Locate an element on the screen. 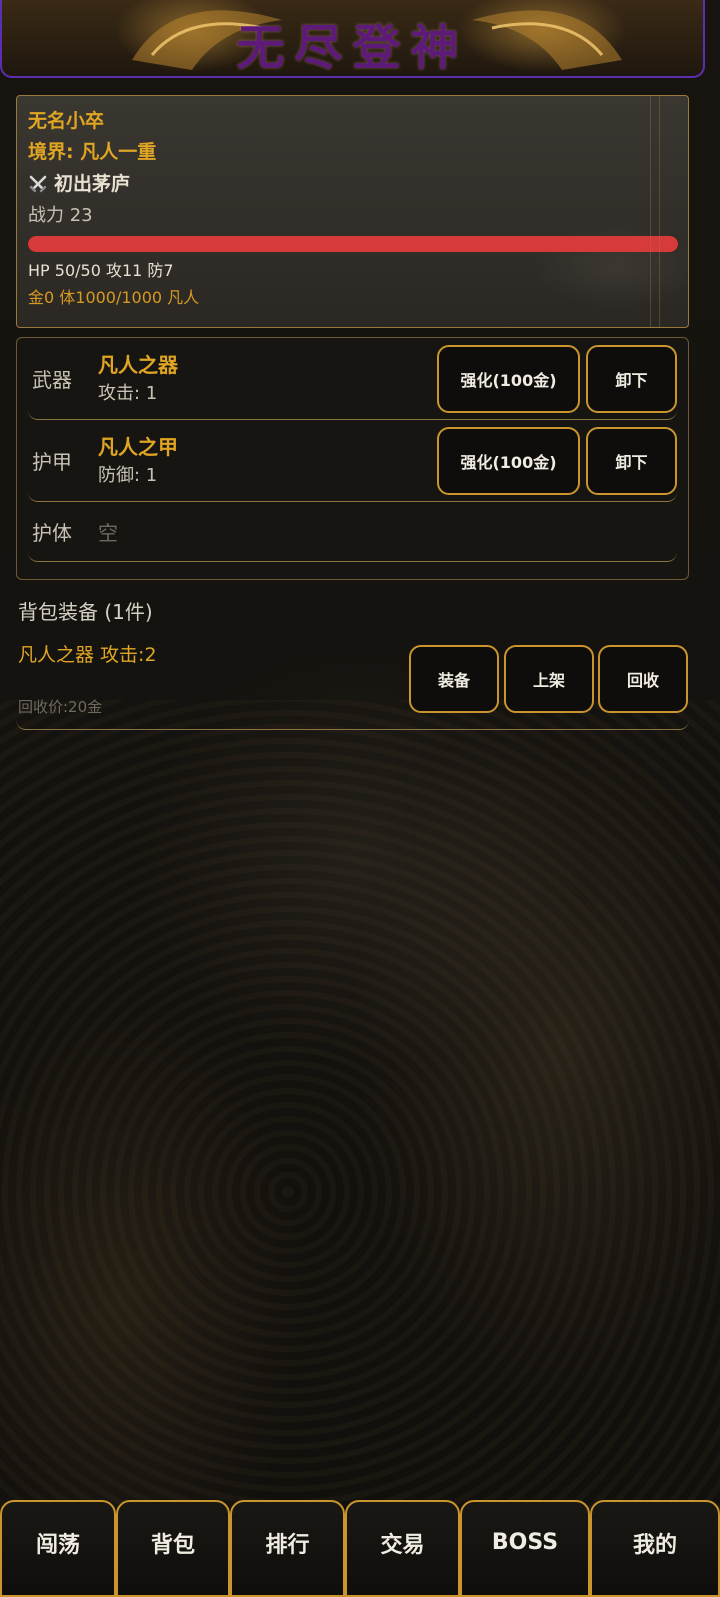 This screenshot has width=720, height=1597. card-decoration is located at coordinates (655, 211).